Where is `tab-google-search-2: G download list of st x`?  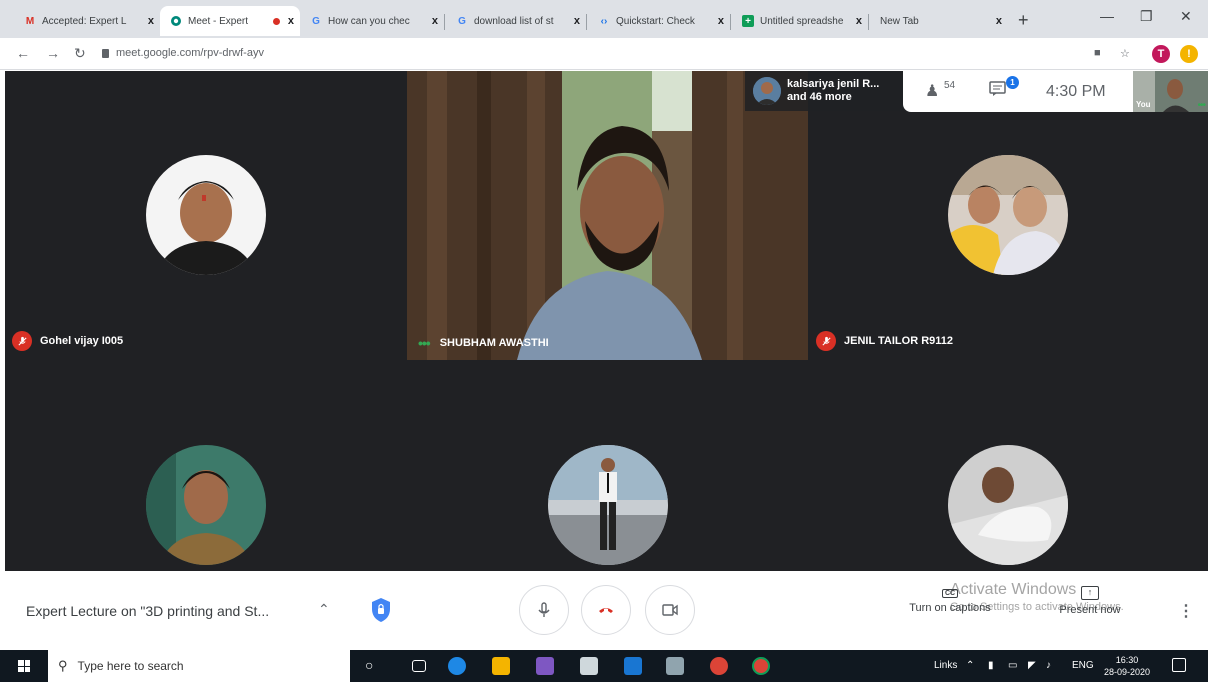 tab-google-search-2: G download list of st x is located at coordinates (516, 21).